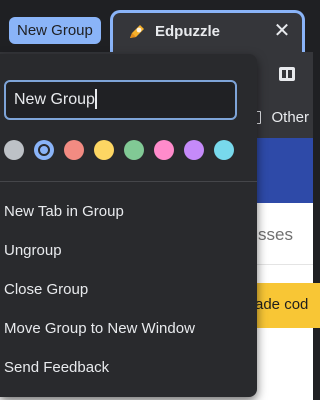 The image size is (320, 400). Describe the element at coordinates (128, 251) in the screenshot. I see `menu-item-ungroup: Ungroup` at that location.